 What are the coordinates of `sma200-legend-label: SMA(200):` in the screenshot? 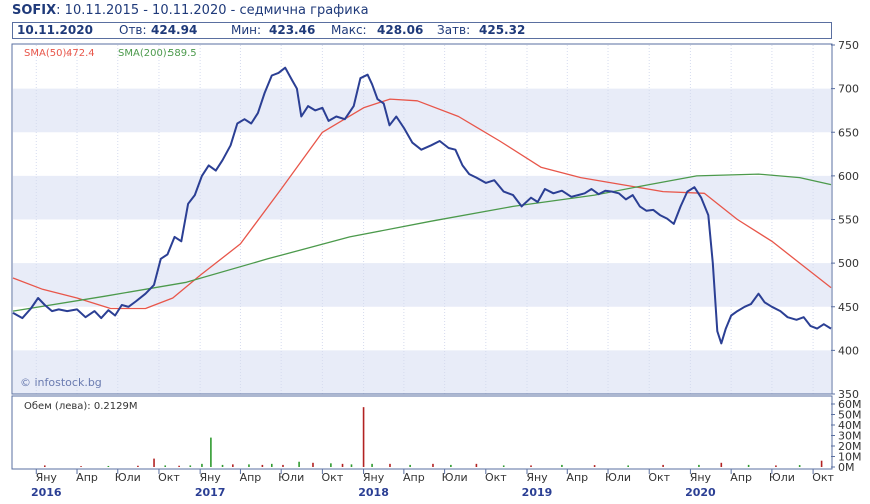 It's located at (144, 53).